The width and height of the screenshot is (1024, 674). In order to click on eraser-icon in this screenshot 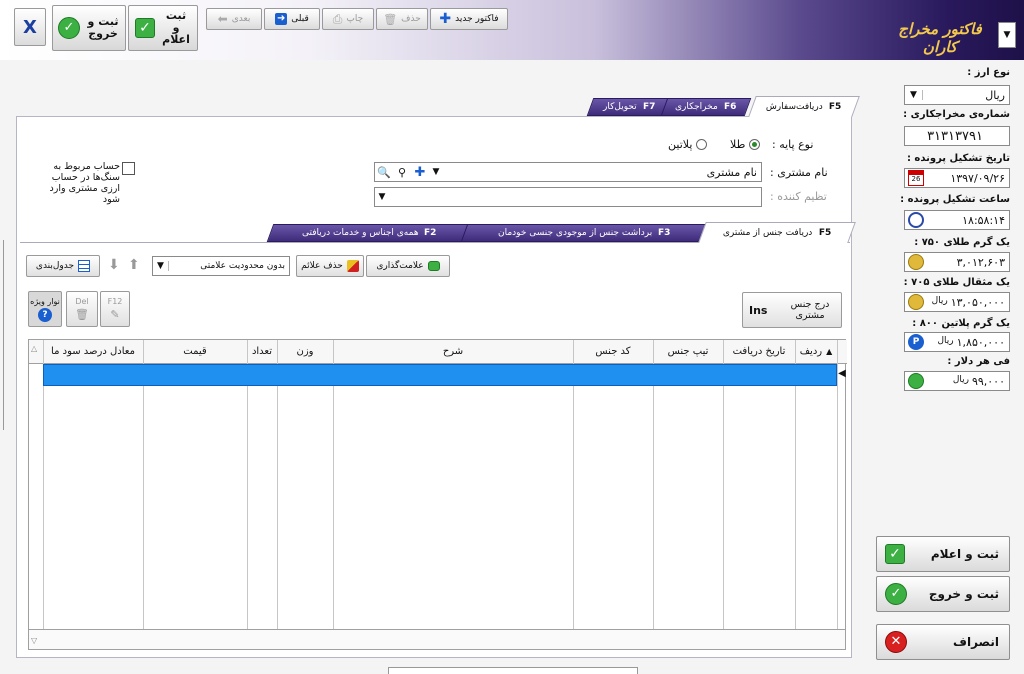, I will do `click(352, 266)`.